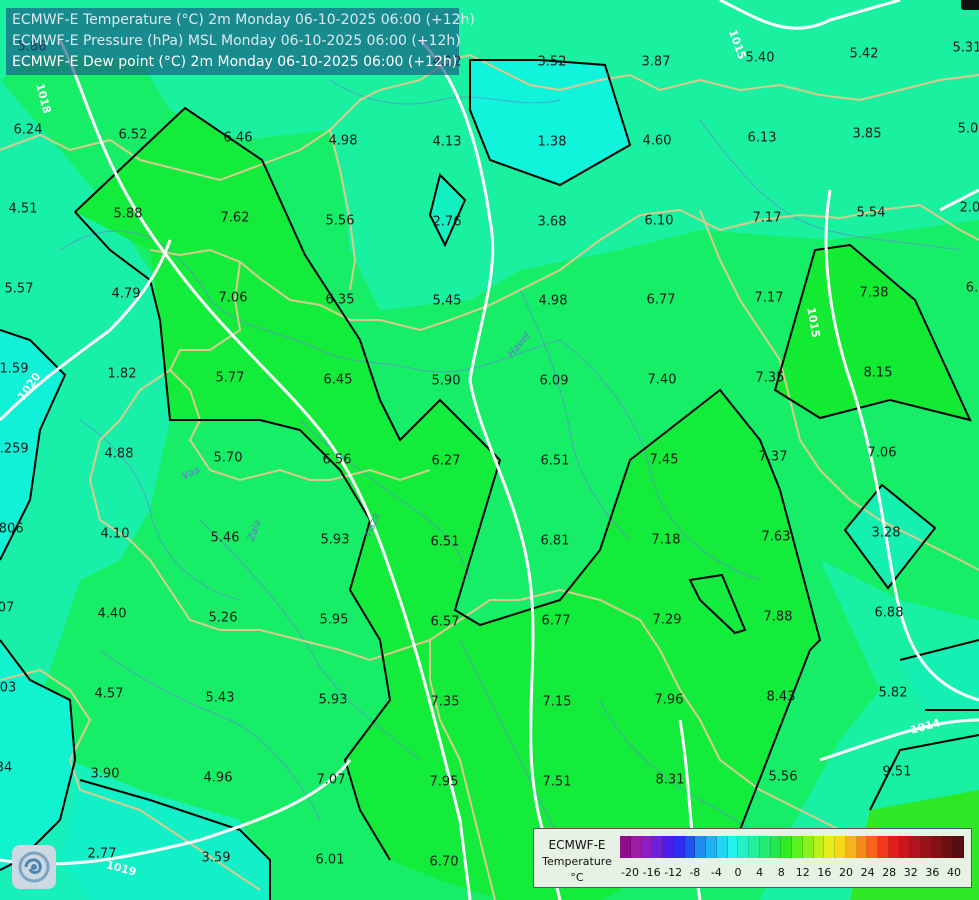  What do you see at coordinates (783, 777) in the screenshot?
I see `station-value: 5.56` at bounding box center [783, 777].